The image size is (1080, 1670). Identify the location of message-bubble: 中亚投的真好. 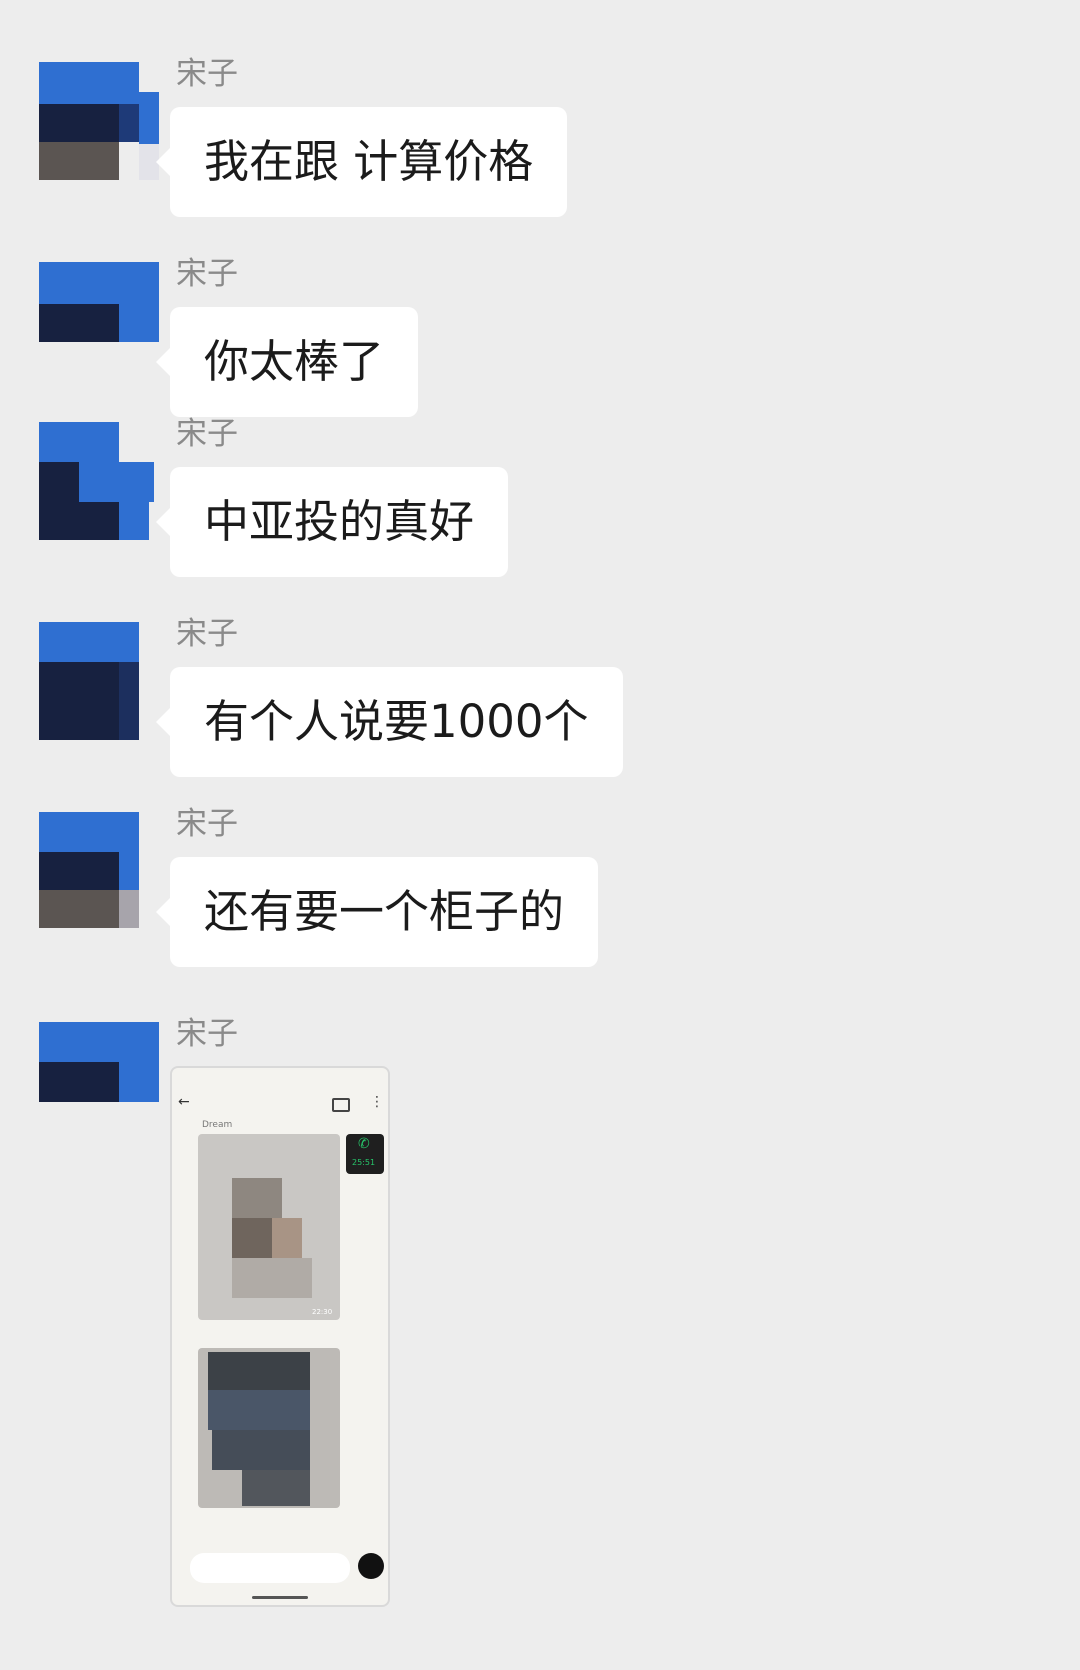
(332, 522).